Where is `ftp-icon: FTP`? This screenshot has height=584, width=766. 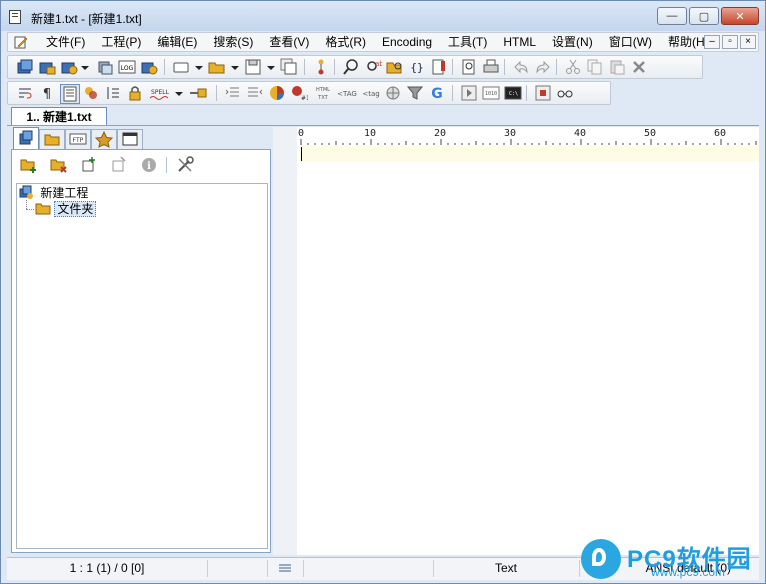 ftp-icon: FTP is located at coordinates (78, 139).